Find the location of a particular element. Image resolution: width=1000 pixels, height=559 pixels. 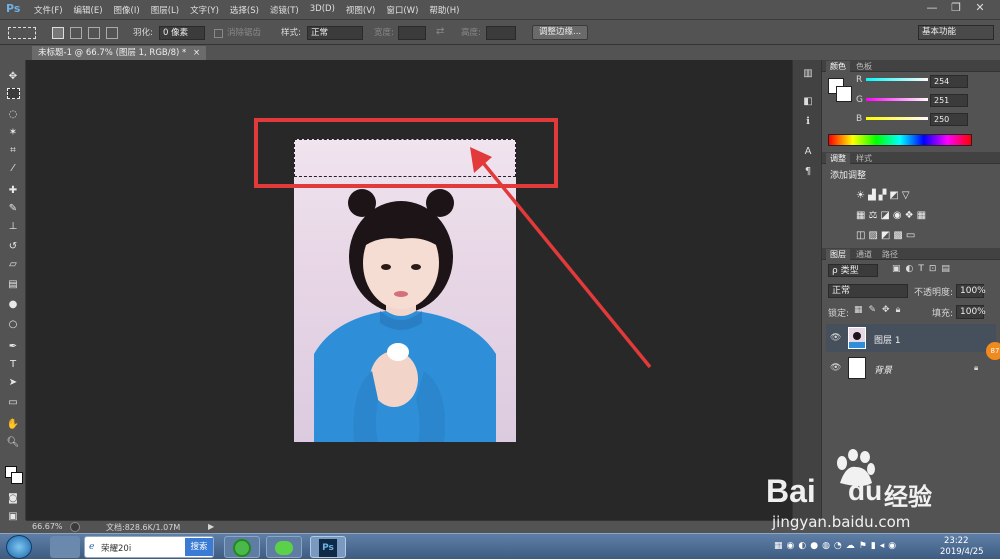

selective-color-icon: ▩ is located at coordinates (899, 235).